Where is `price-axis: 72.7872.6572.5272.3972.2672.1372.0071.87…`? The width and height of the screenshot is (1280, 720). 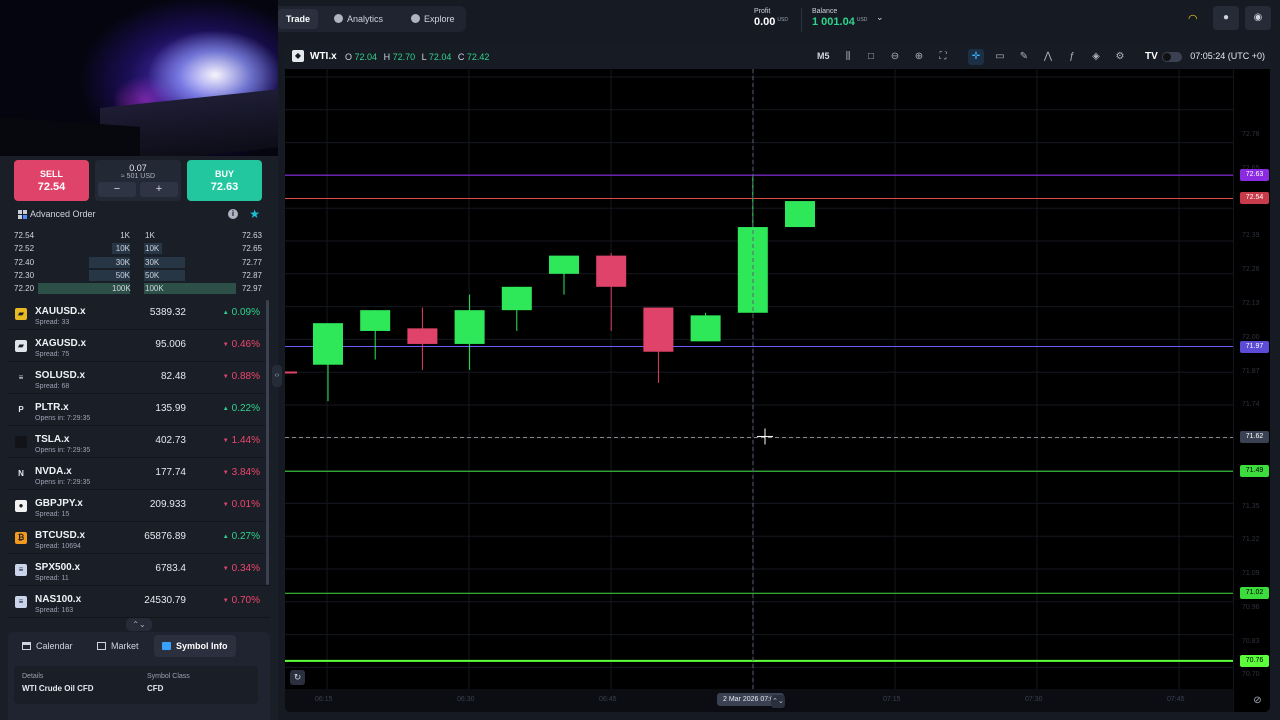
price-axis: 72.7872.6572.5272.3972.2672.1372.0071.87… is located at coordinates (1251, 390).